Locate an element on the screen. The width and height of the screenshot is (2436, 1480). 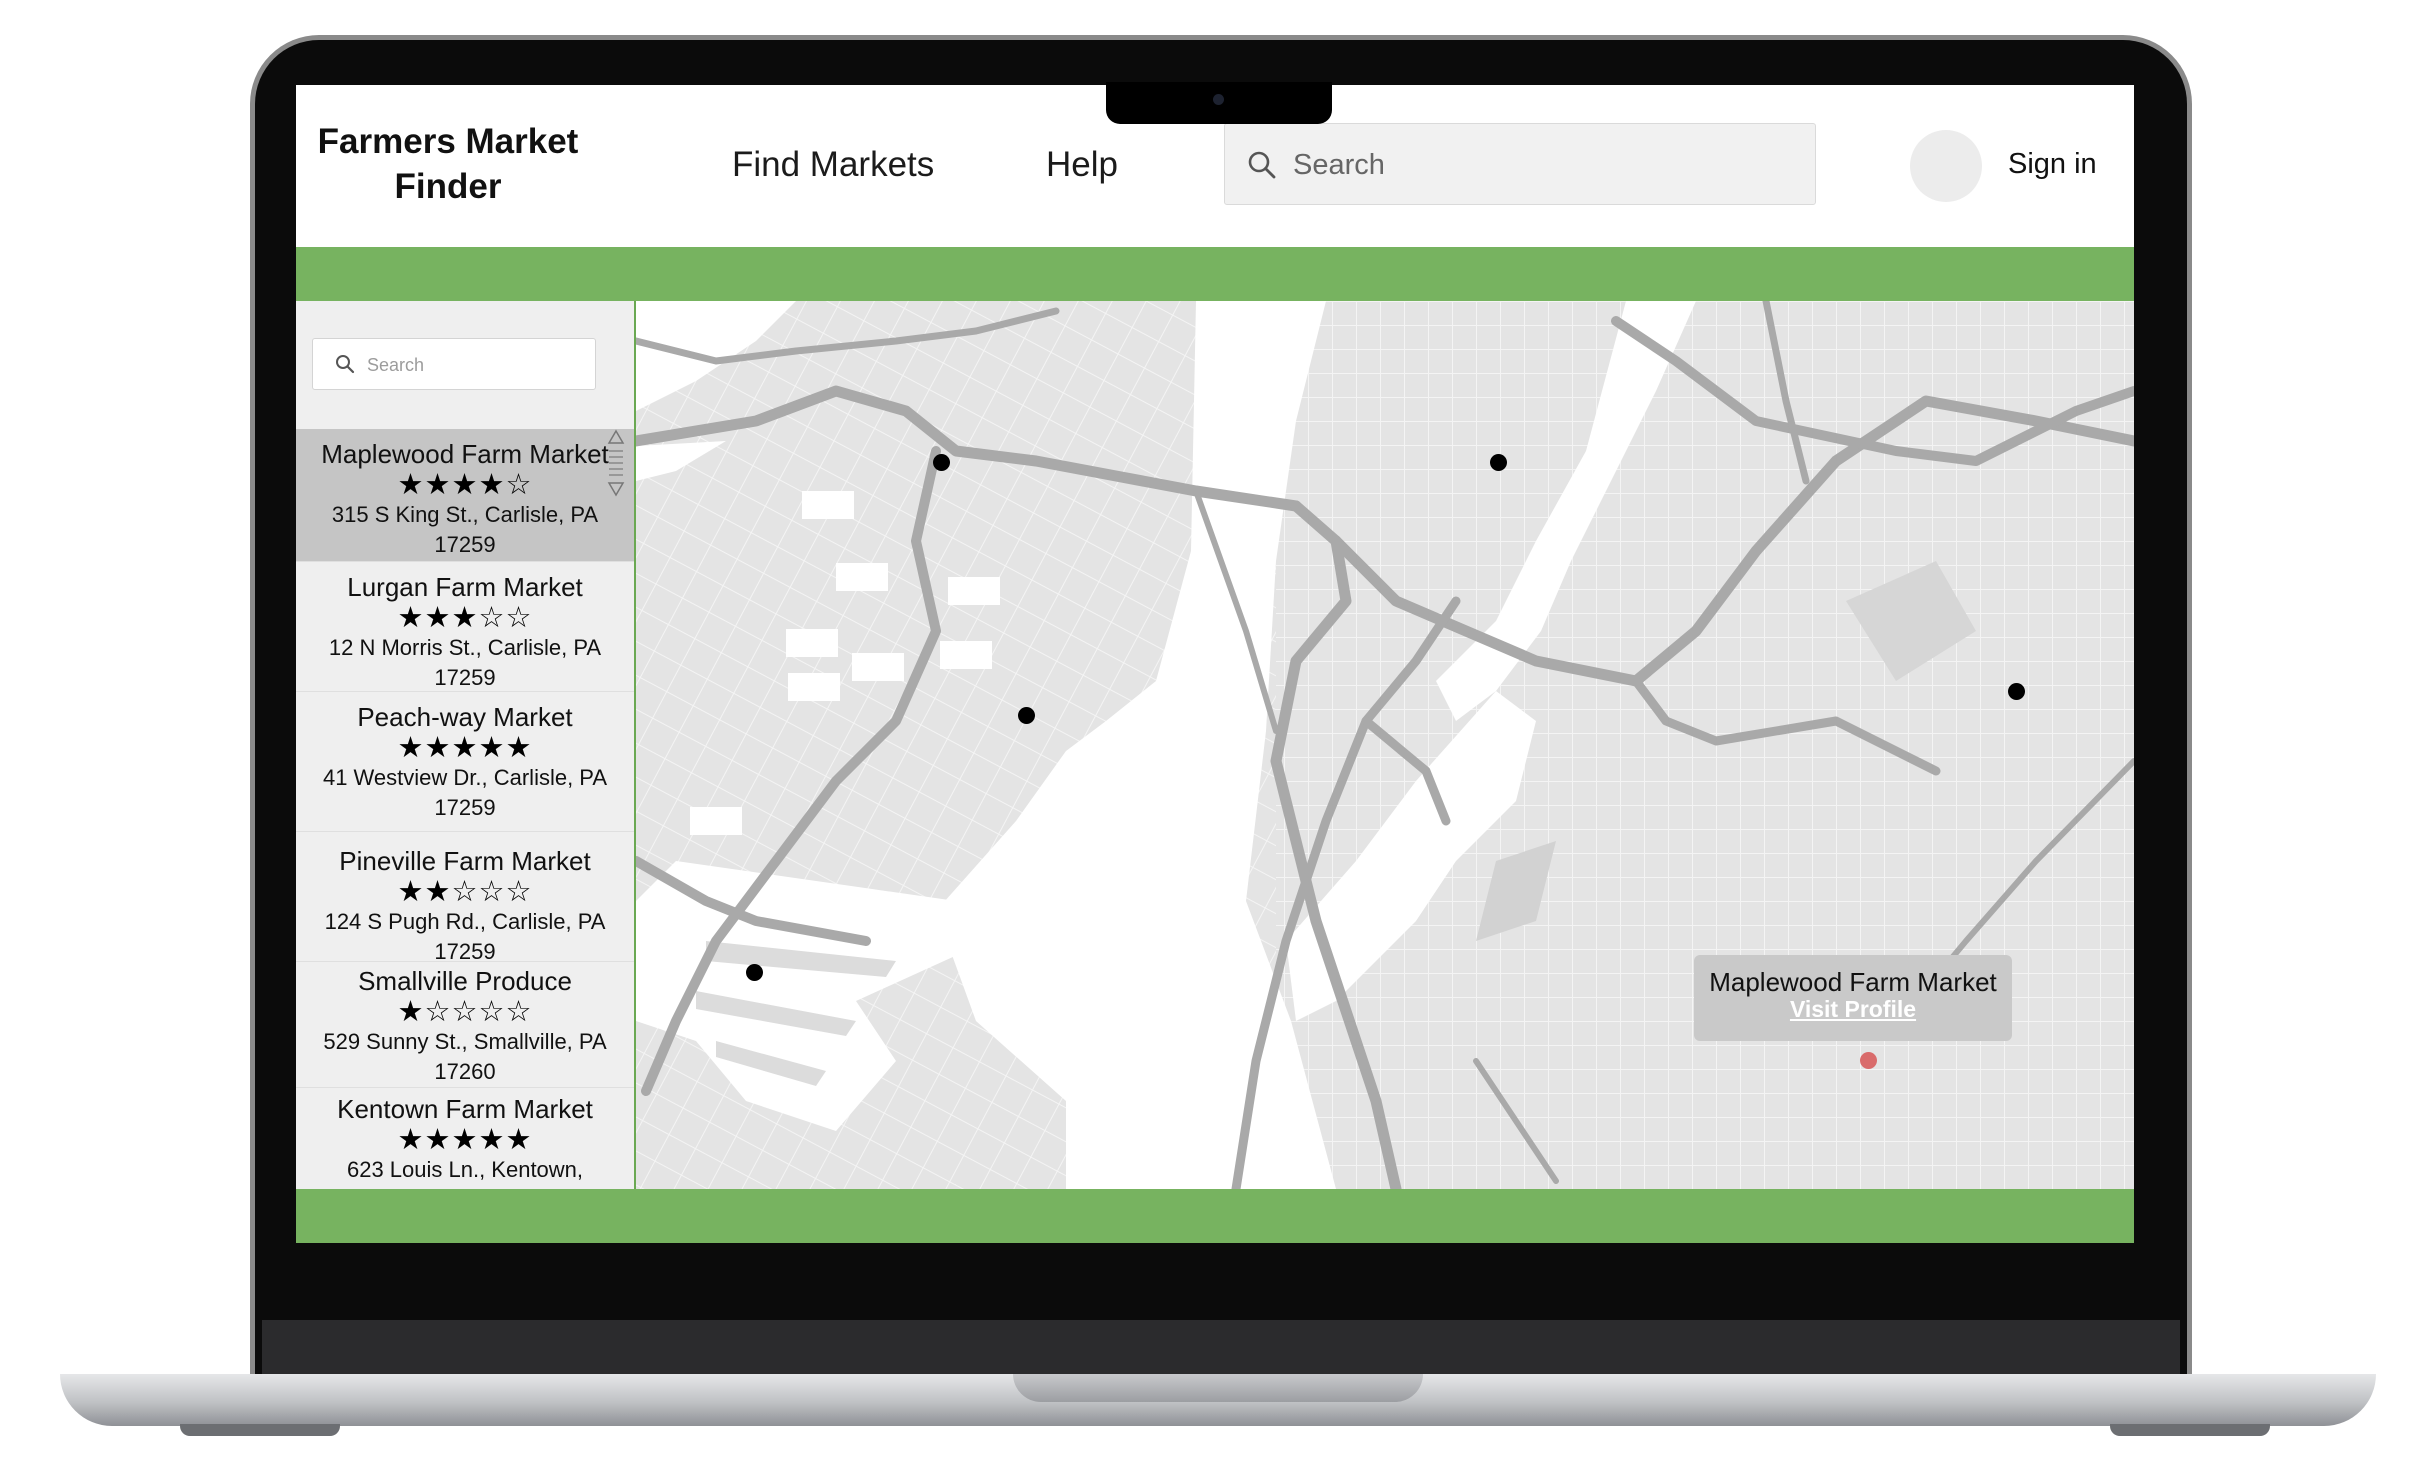
laptop-chin is located at coordinates (1221, 1347).